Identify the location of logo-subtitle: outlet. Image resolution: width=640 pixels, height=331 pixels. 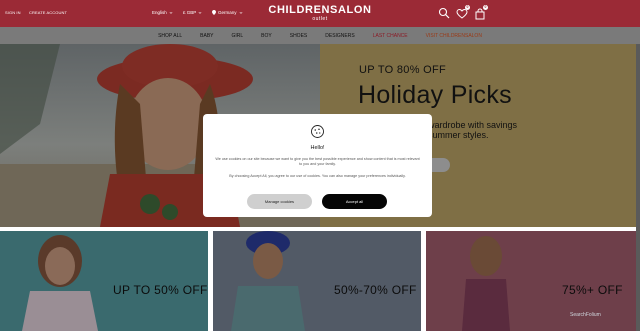
(320, 19).